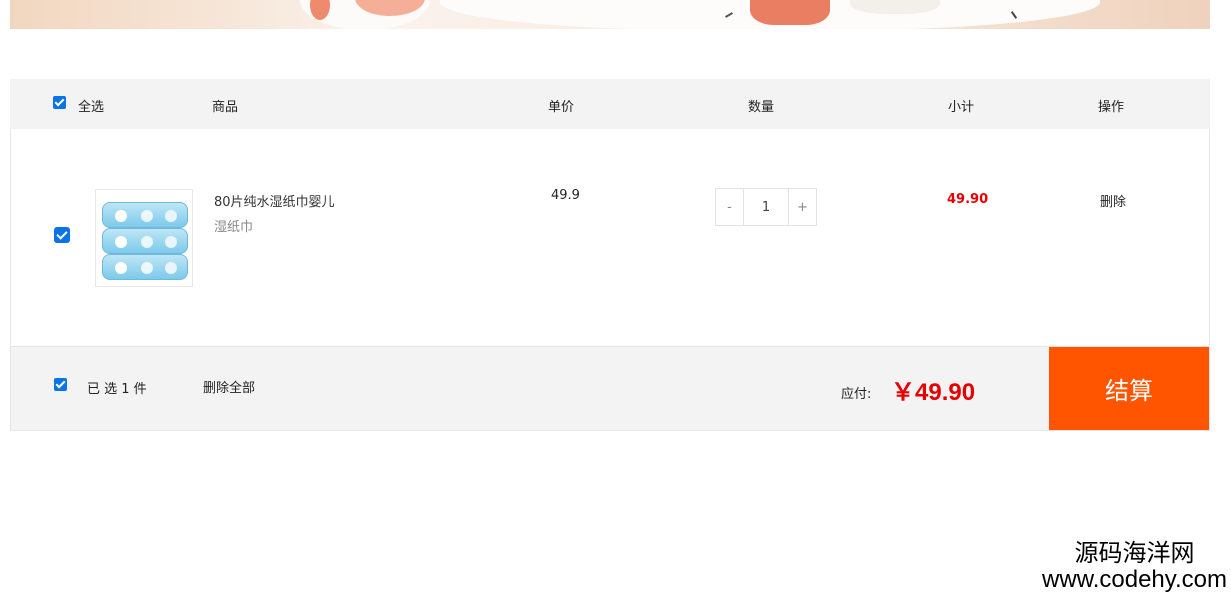 The width and height of the screenshot is (1231, 597). I want to click on checkout-button: 结算, so click(1129, 388).